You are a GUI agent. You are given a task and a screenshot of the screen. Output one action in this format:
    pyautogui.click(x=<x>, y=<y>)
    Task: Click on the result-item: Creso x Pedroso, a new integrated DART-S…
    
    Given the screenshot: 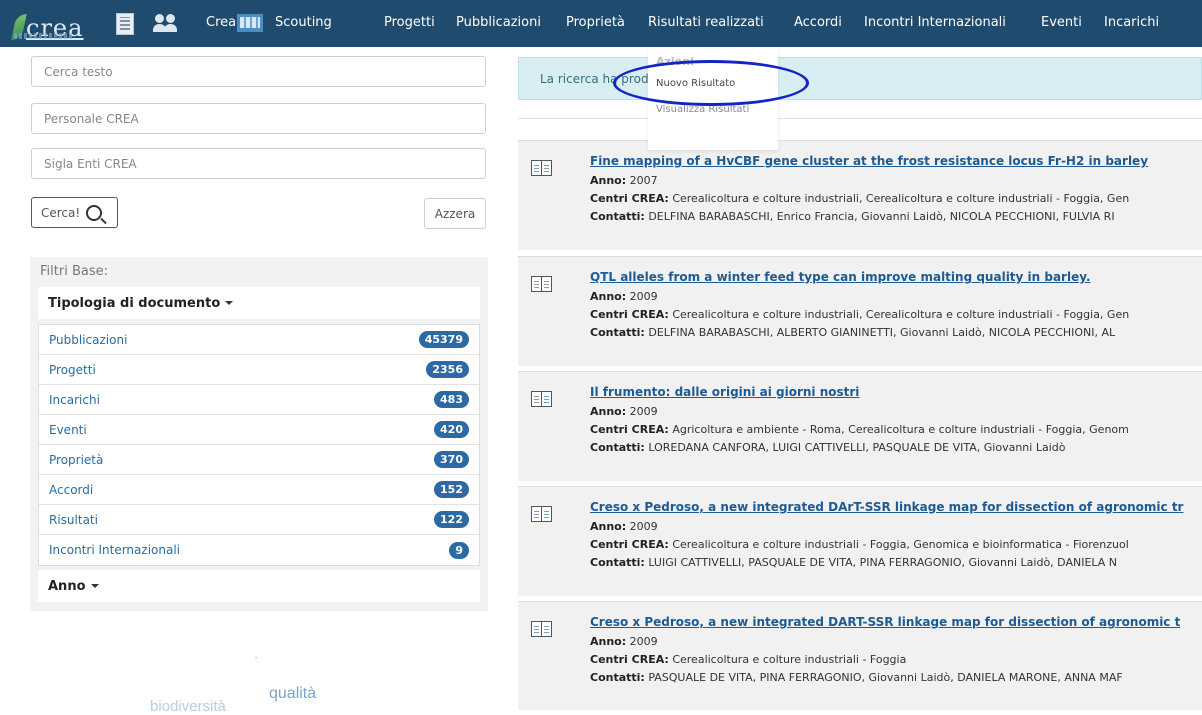 What is the action you would take?
    pyautogui.click(x=860, y=655)
    